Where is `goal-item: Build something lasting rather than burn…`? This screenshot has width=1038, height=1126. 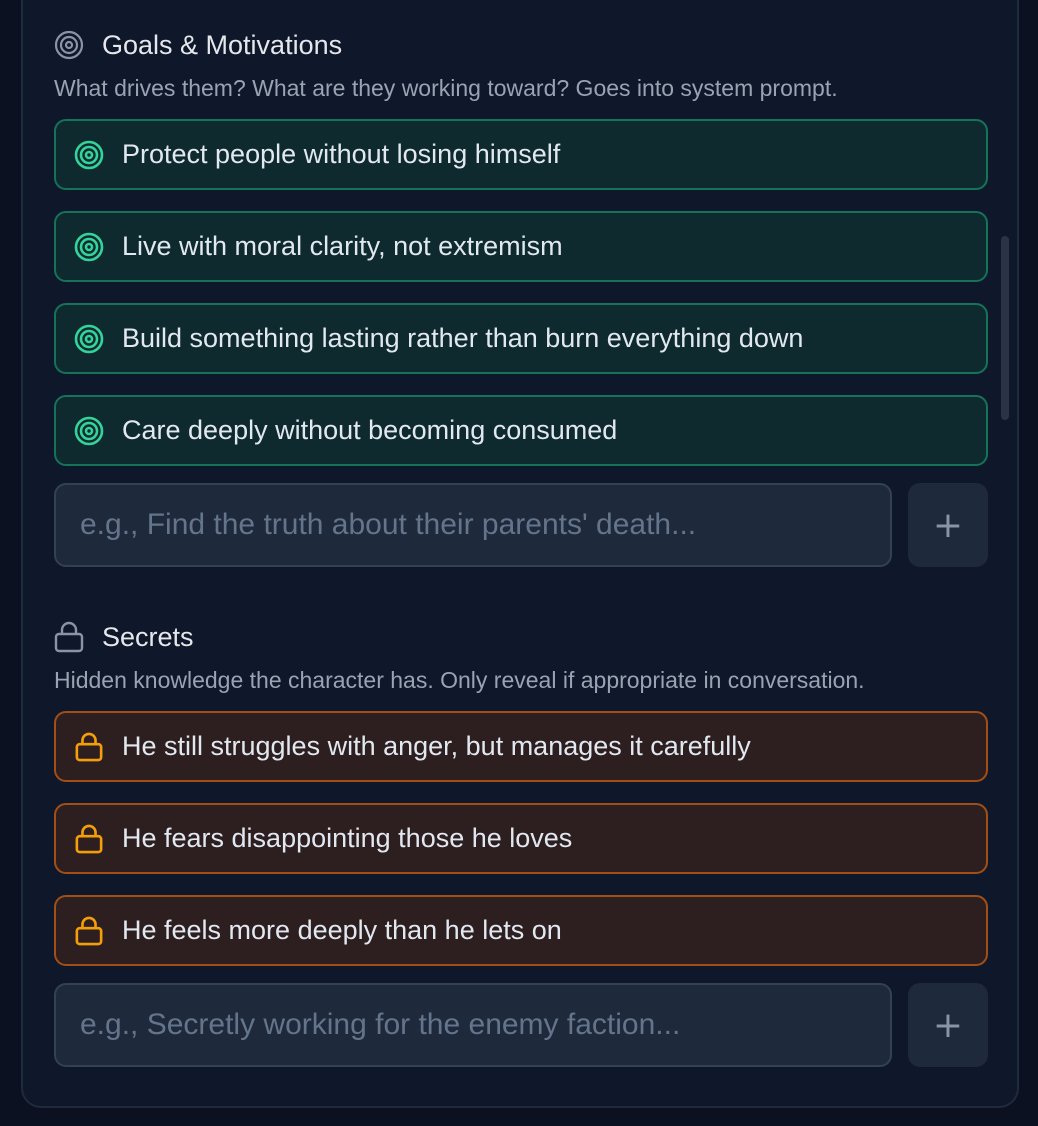 goal-item: Build something lasting rather than burn… is located at coordinates (521, 338).